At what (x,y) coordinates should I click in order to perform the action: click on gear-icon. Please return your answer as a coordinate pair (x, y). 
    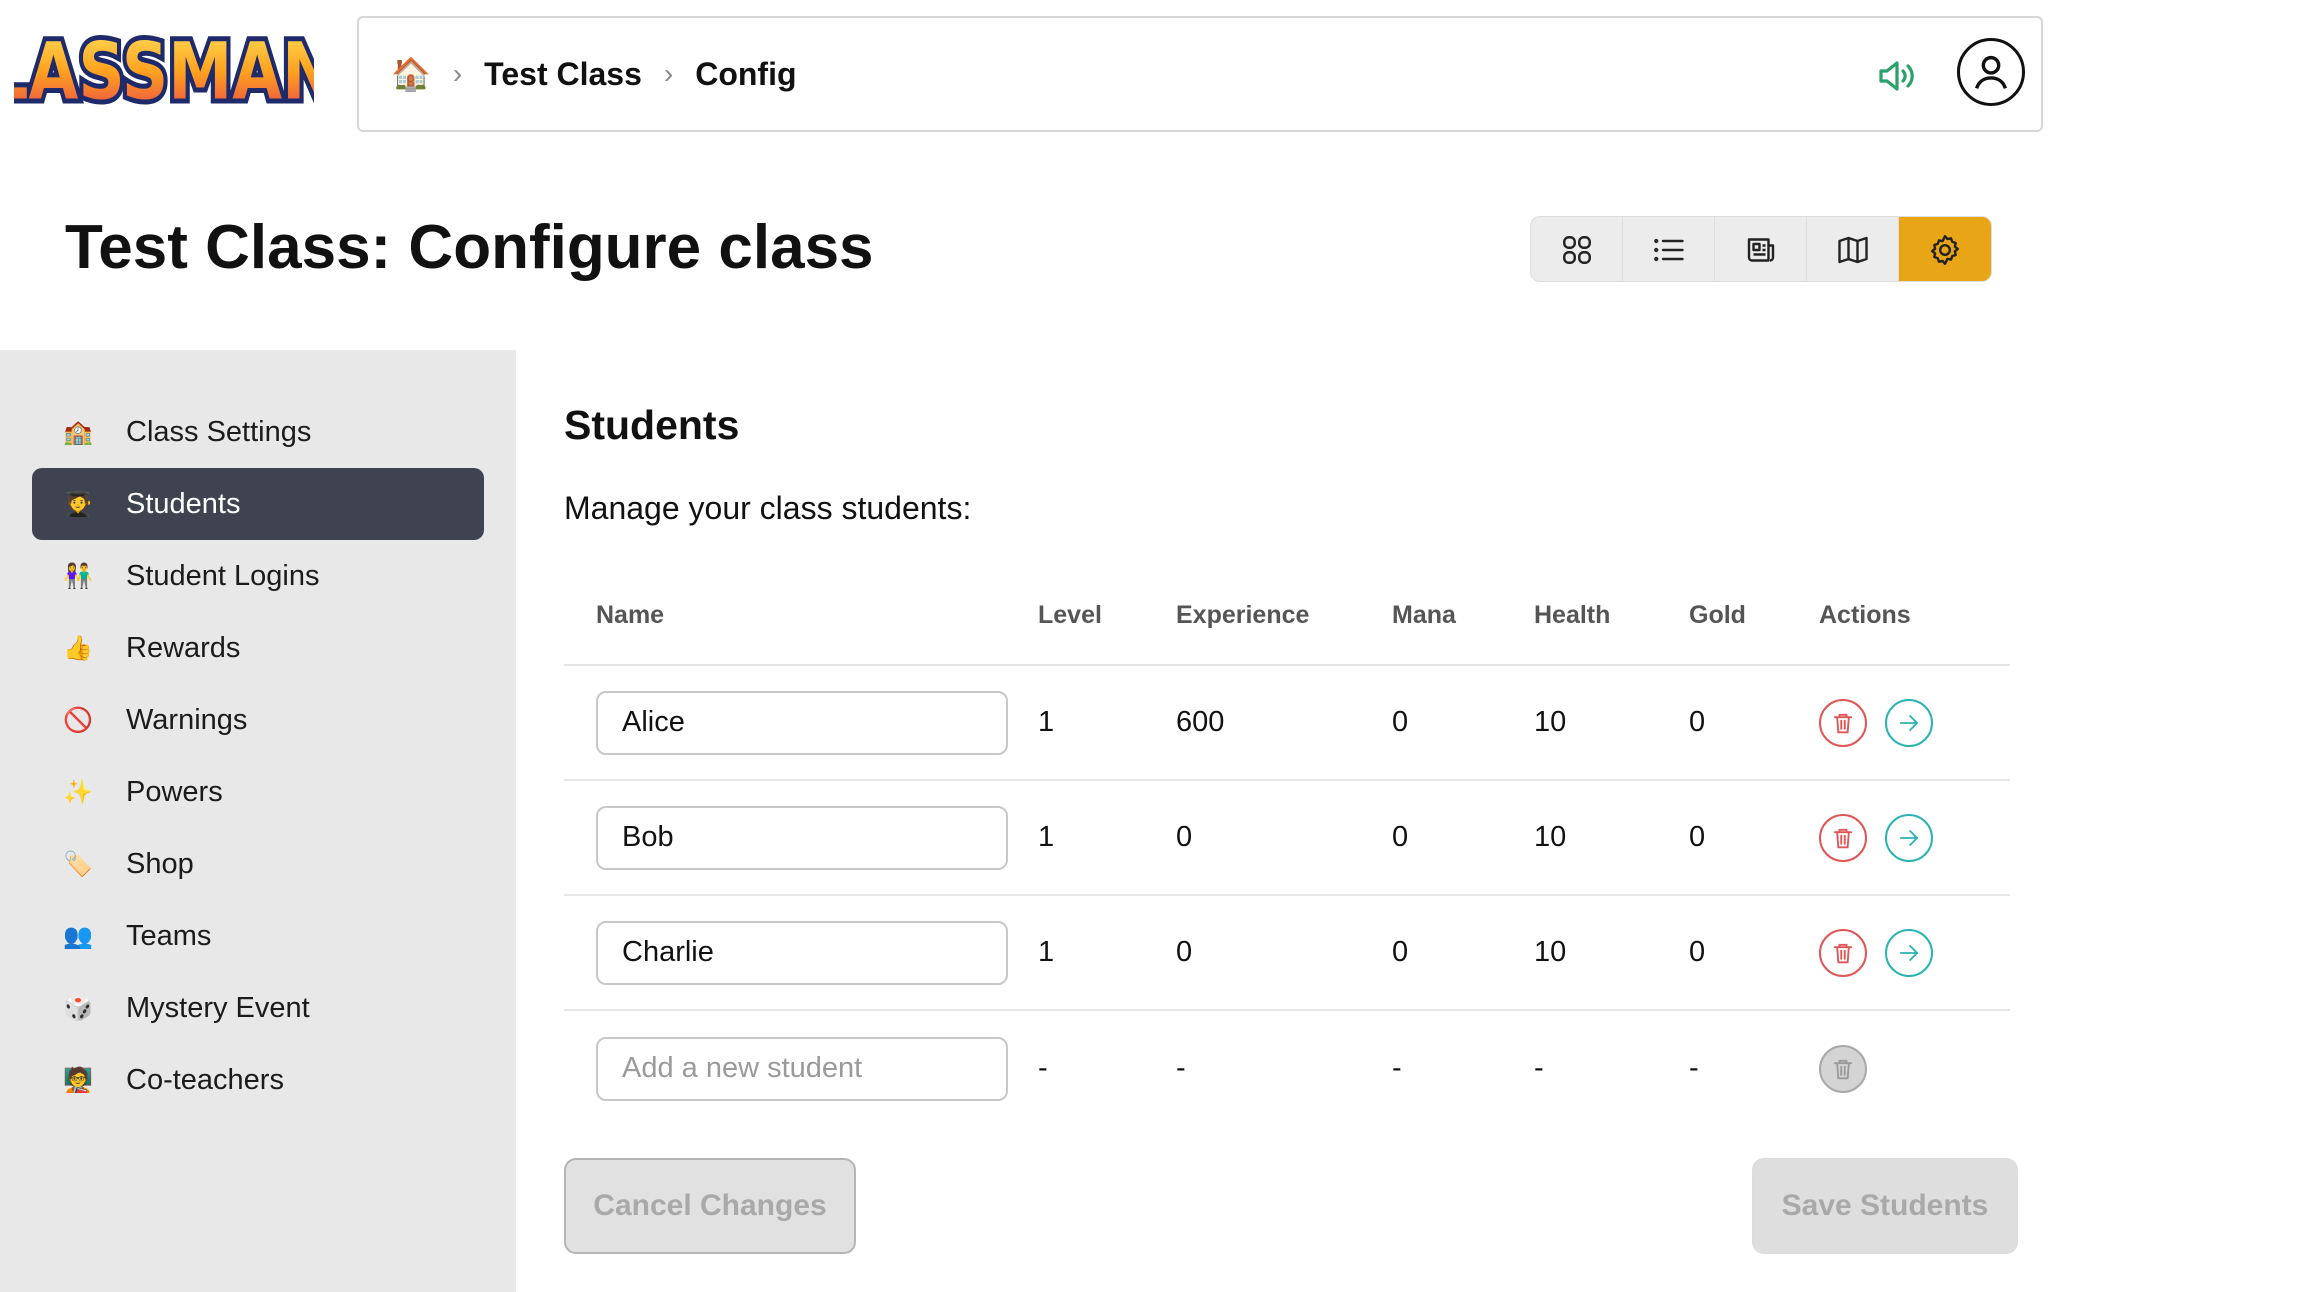
    Looking at the image, I should click on (1945, 250).